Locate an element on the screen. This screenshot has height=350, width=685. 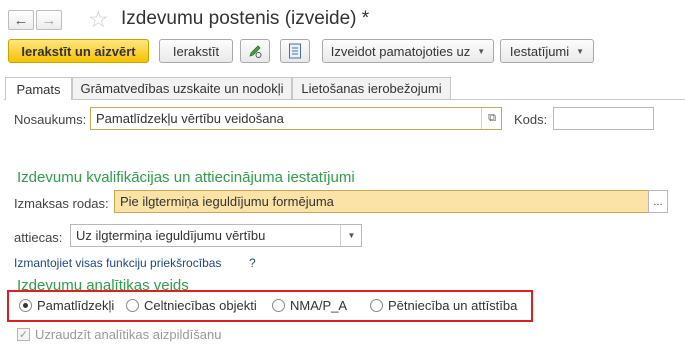
relates-value: Uz ilgtermiņa ieguldījumu vērtību is located at coordinates (171, 235).